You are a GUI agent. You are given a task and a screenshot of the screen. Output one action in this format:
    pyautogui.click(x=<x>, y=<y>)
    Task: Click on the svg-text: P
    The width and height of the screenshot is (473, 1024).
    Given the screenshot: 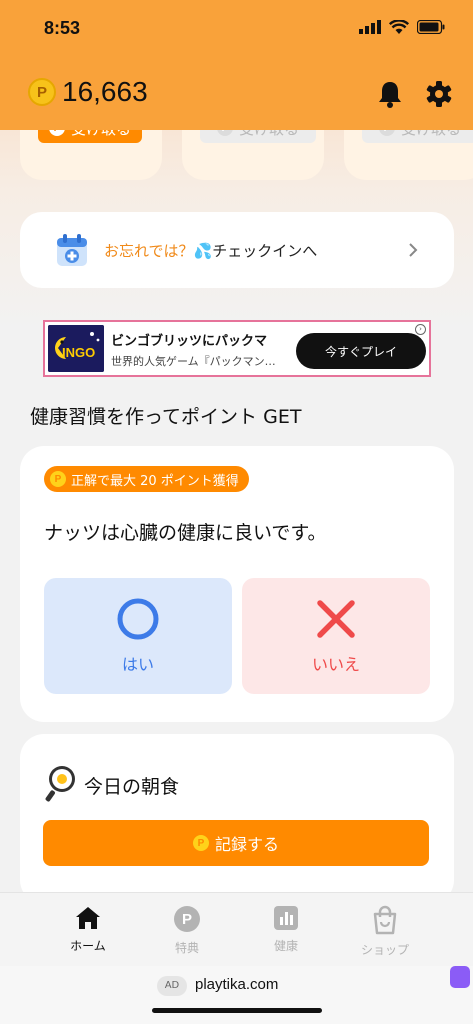 What is the action you would take?
    pyautogui.click(x=187, y=919)
    